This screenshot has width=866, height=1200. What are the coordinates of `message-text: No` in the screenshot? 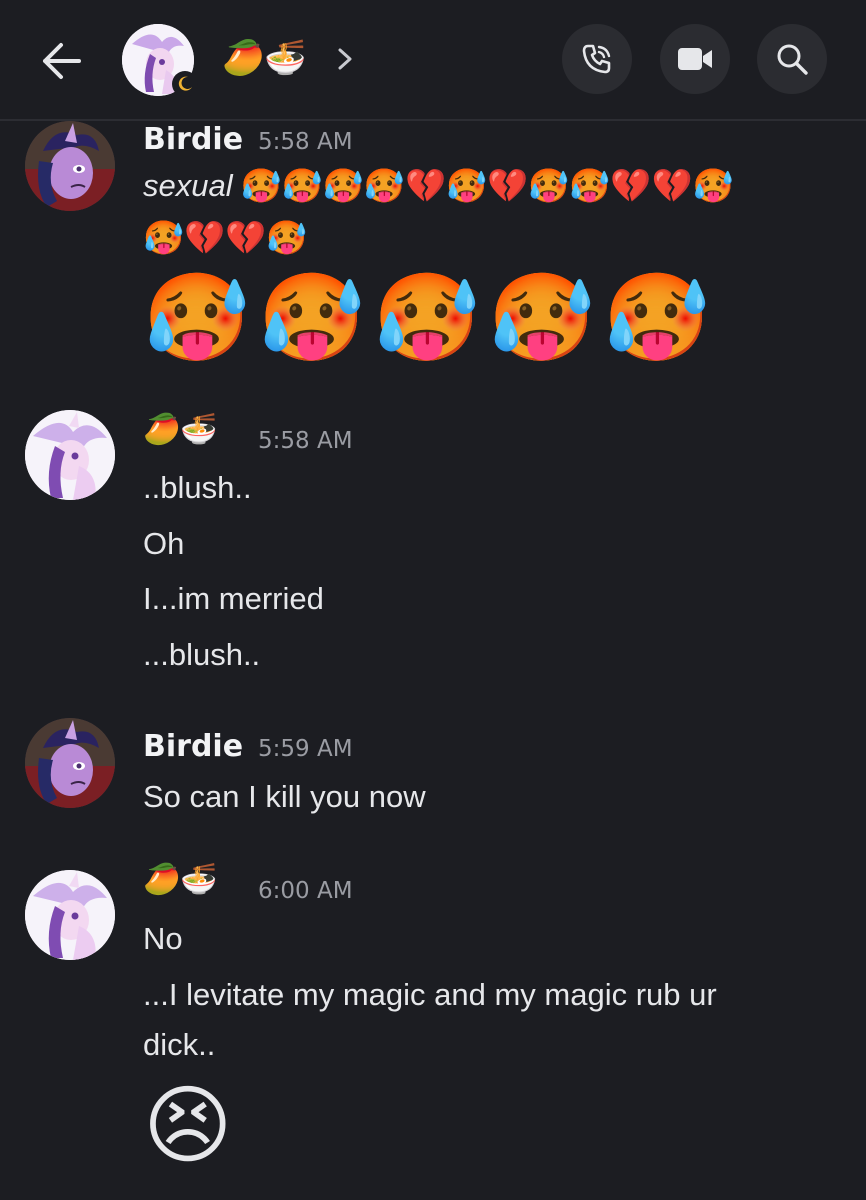 It's located at (163, 938).